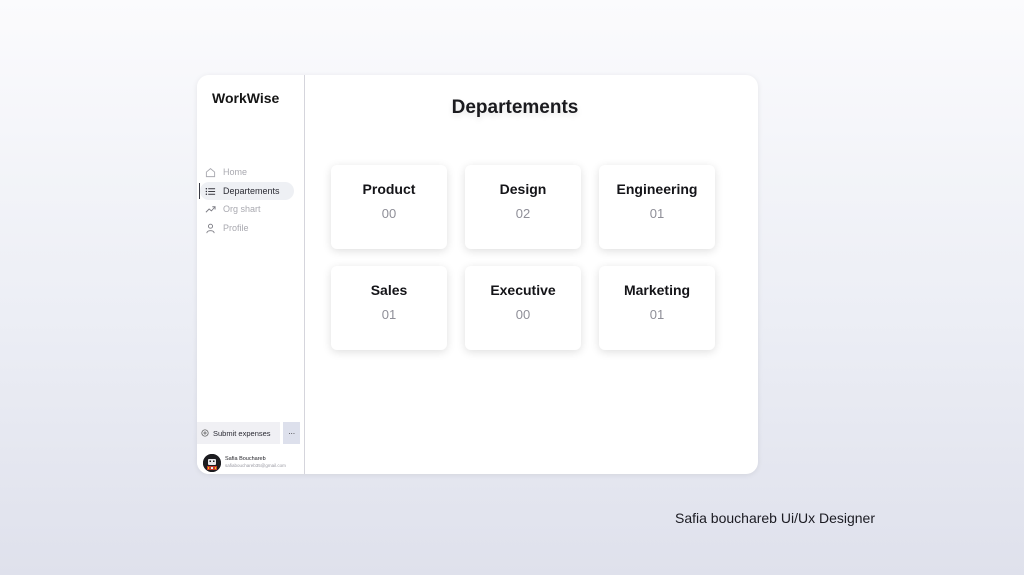 This screenshot has width=1024, height=575. I want to click on sidebar-item-label: Profile, so click(236, 227).